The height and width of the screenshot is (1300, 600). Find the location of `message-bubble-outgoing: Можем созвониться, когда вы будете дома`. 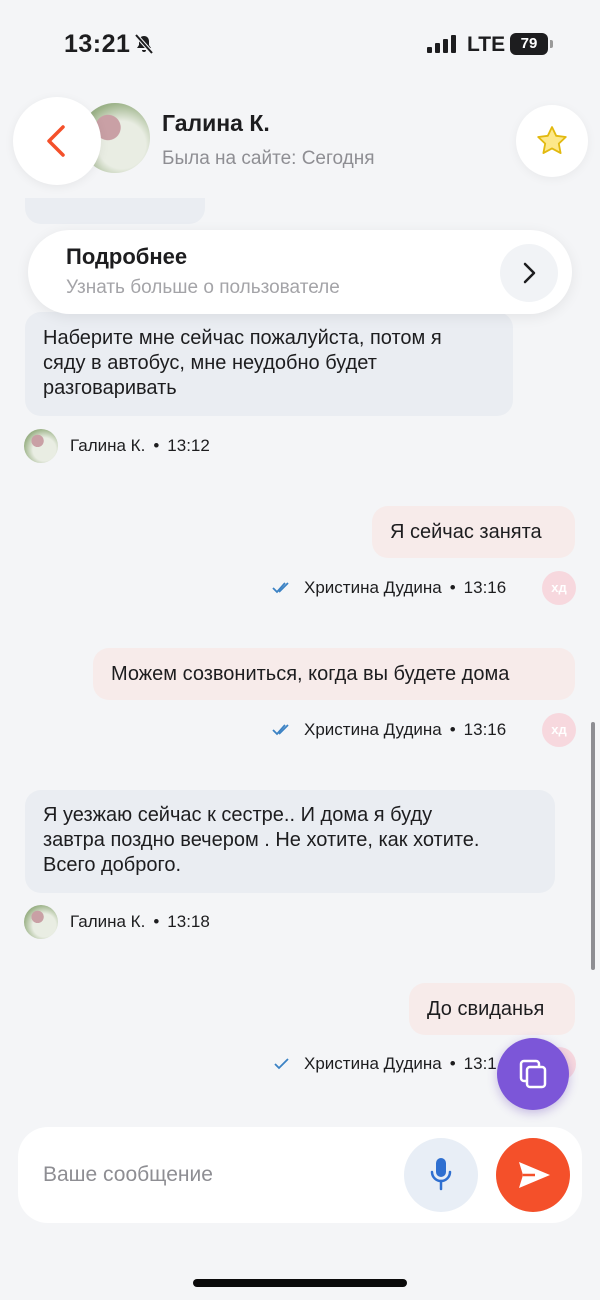

message-bubble-outgoing: Можем созвониться, когда вы будете дома is located at coordinates (334, 674).